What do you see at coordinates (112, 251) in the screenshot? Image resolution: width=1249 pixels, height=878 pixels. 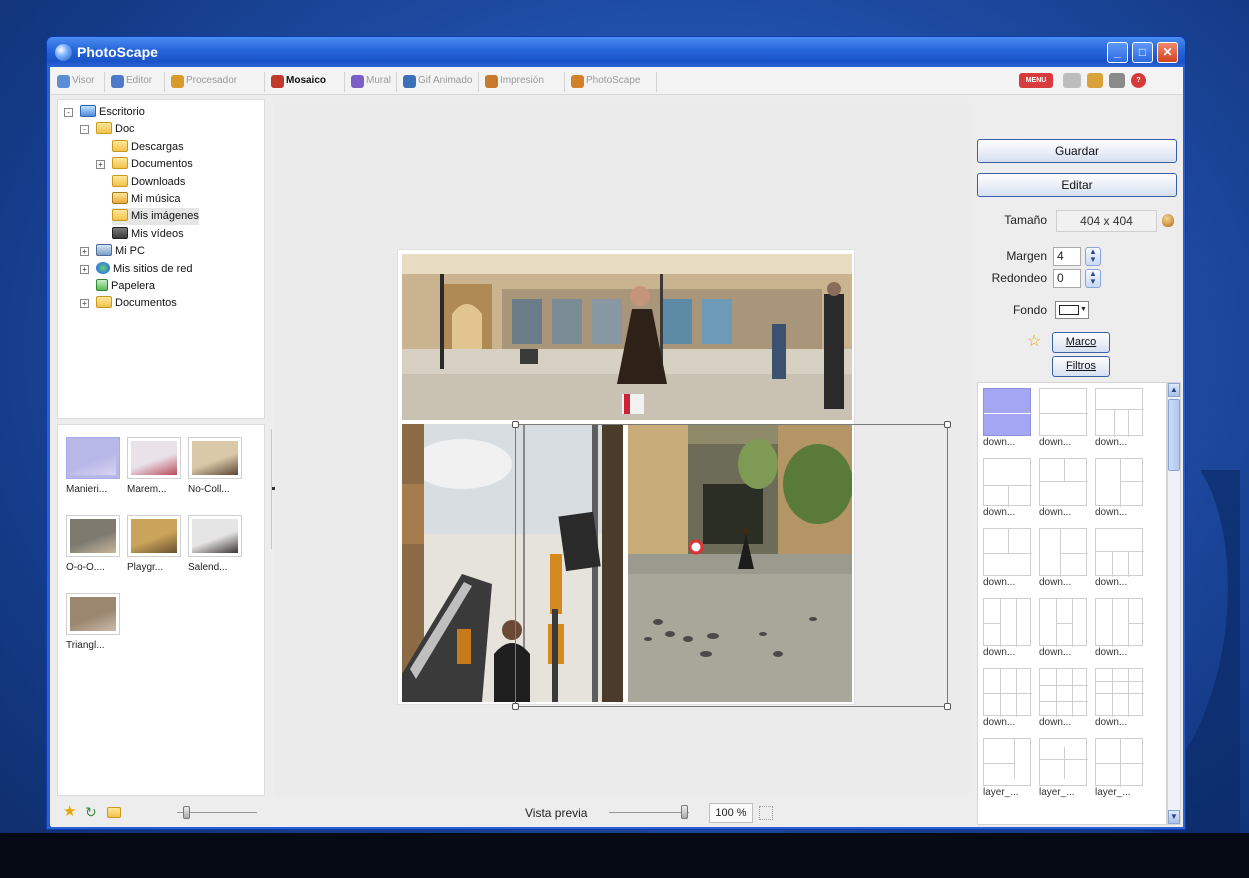 I see `tree-item: + Mi PC` at bounding box center [112, 251].